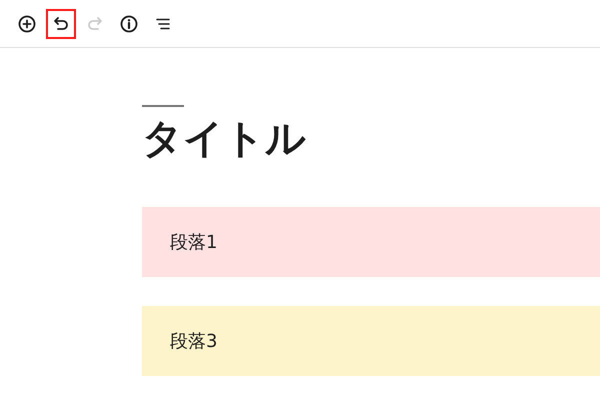 The image size is (600, 400). Describe the element at coordinates (95, 23) in the screenshot. I see `redo-icon` at that location.